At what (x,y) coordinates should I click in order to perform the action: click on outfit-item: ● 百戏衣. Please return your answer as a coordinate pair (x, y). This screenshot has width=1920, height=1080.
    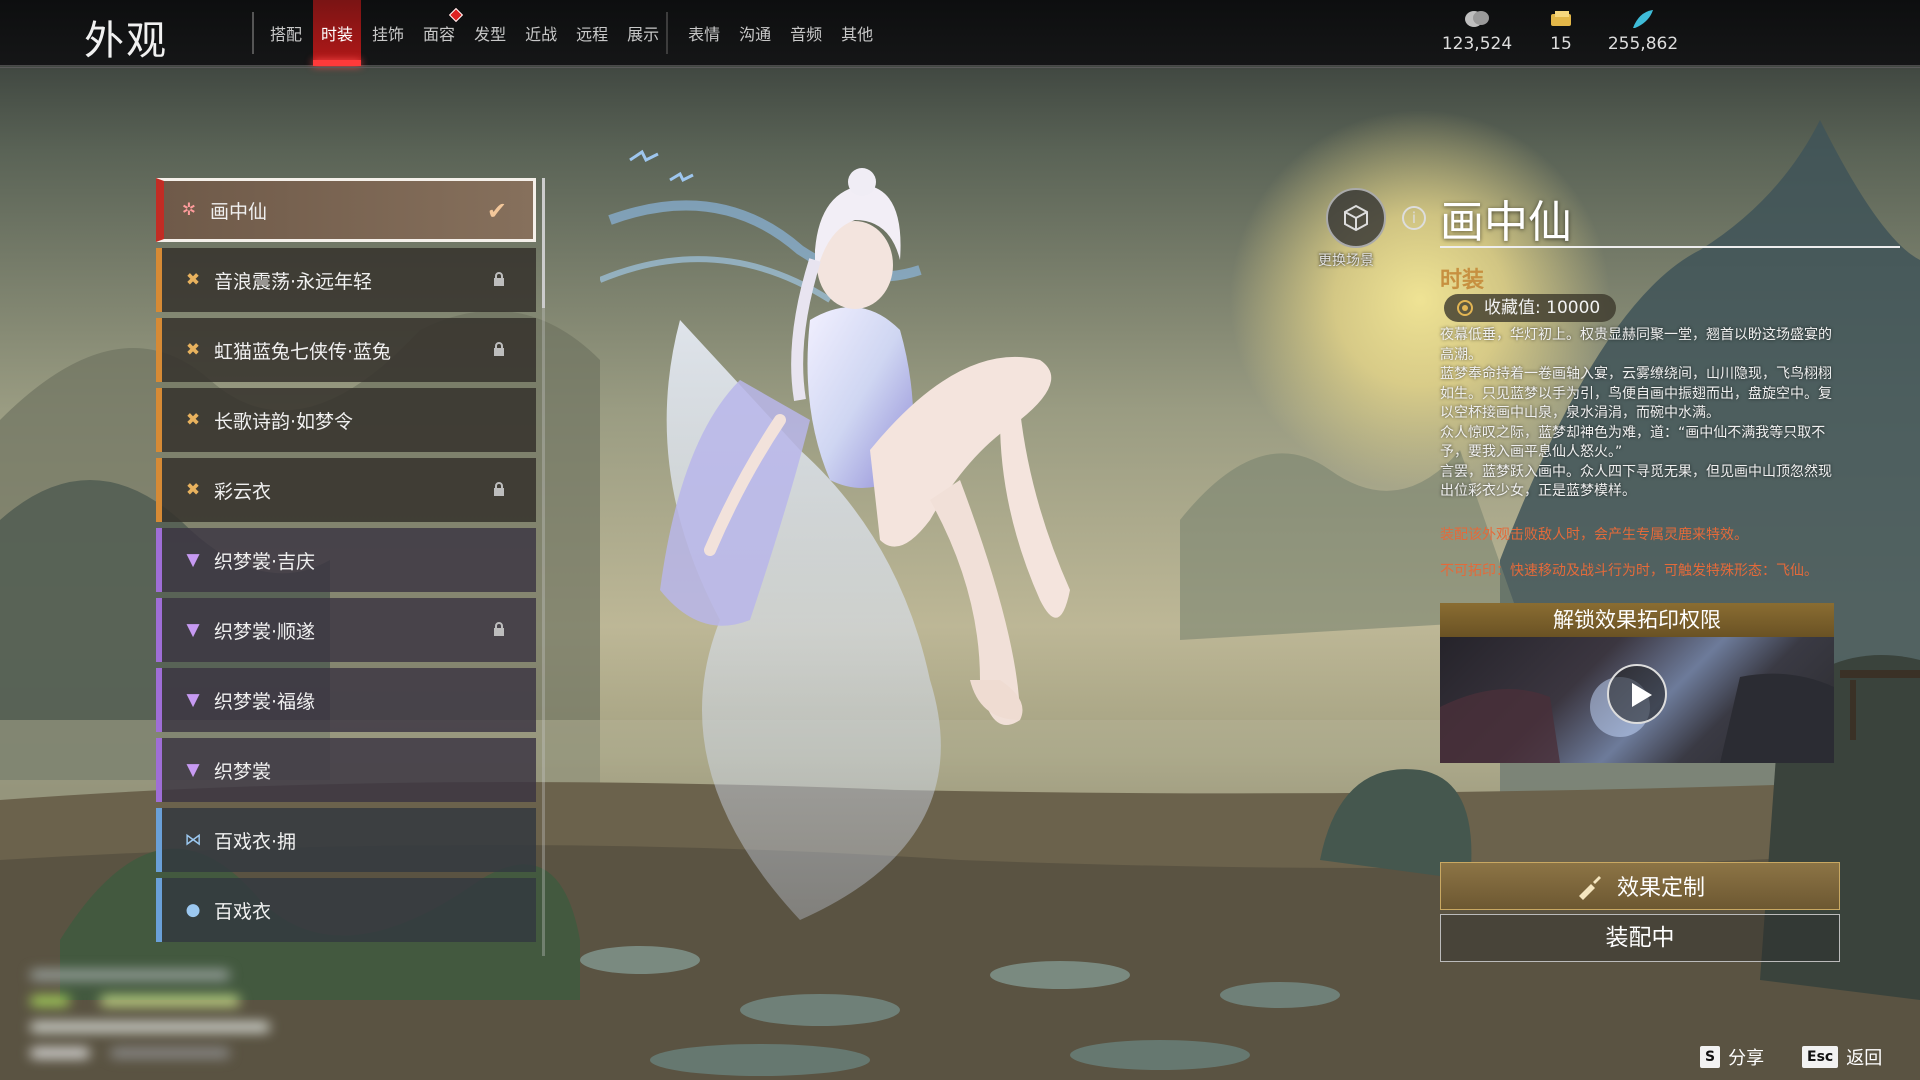
    Looking at the image, I should click on (346, 910).